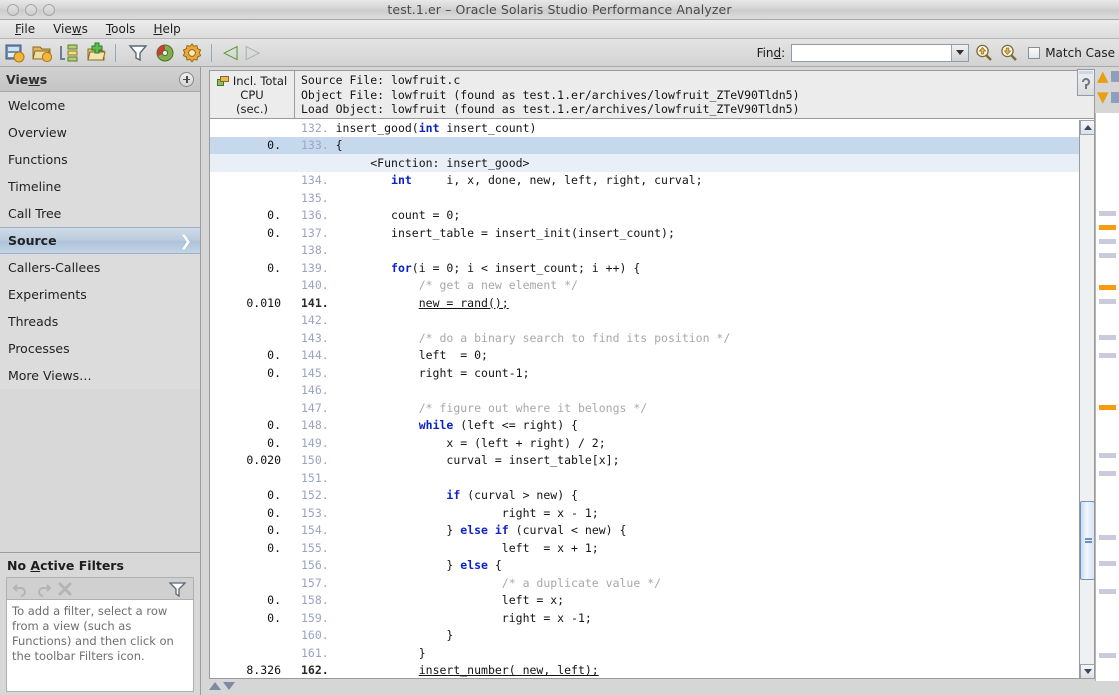 The height and width of the screenshot is (695, 1119). What do you see at coordinates (1034, 52) in the screenshot?
I see `match-case-checkbox` at bounding box center [1034, 52].